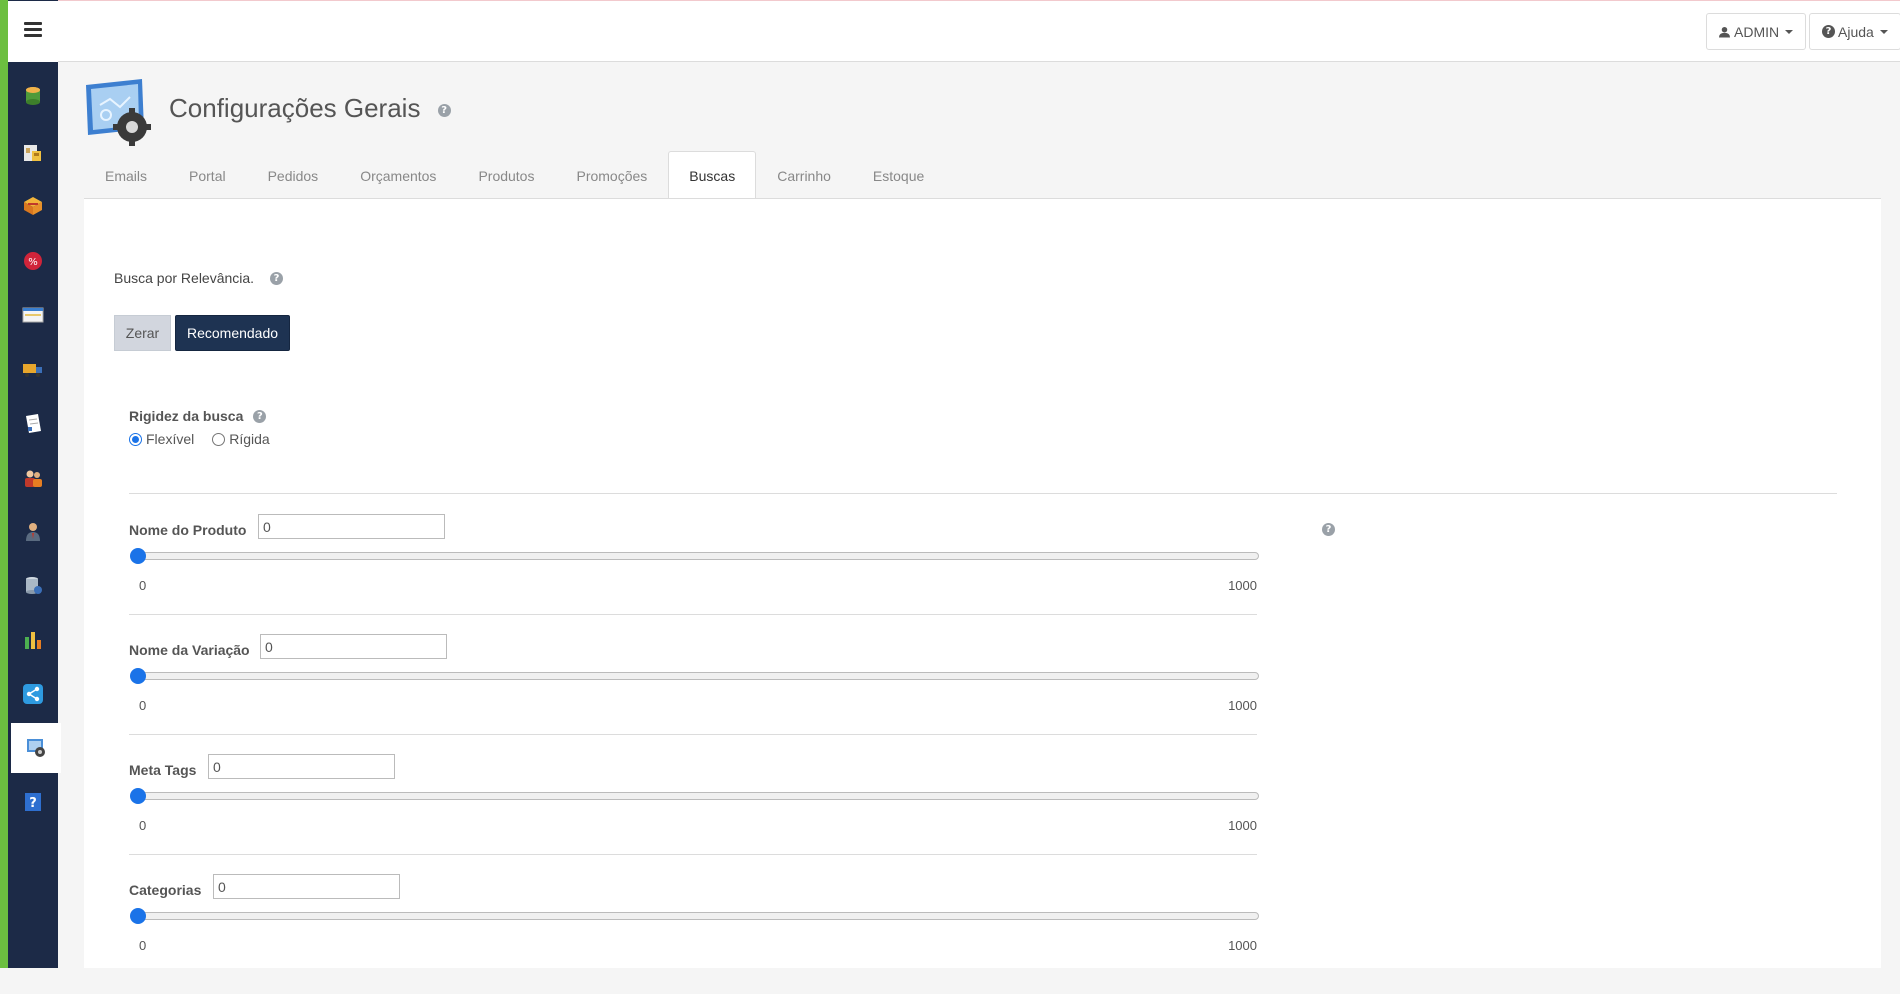 The width and height of the screenshot is (1900, 994). Describe the element at coordinates (170, 439) in the screenshot. I see `radio-flexivel-label: Flexível` at that location.